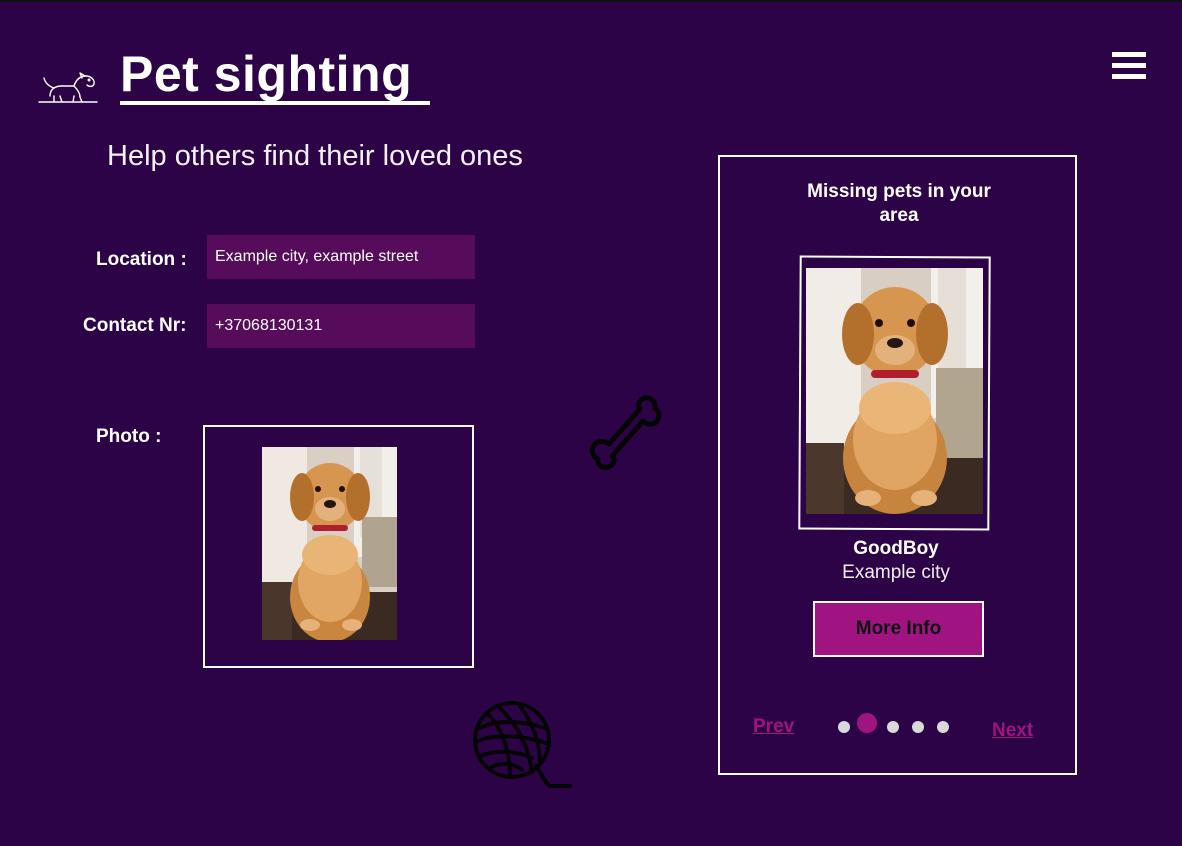 This screenshot has height=846, width=1182. What do you see at coordinates (591, 1) in the screenshot?
I see `top-border` at bounding box center [591, 1].